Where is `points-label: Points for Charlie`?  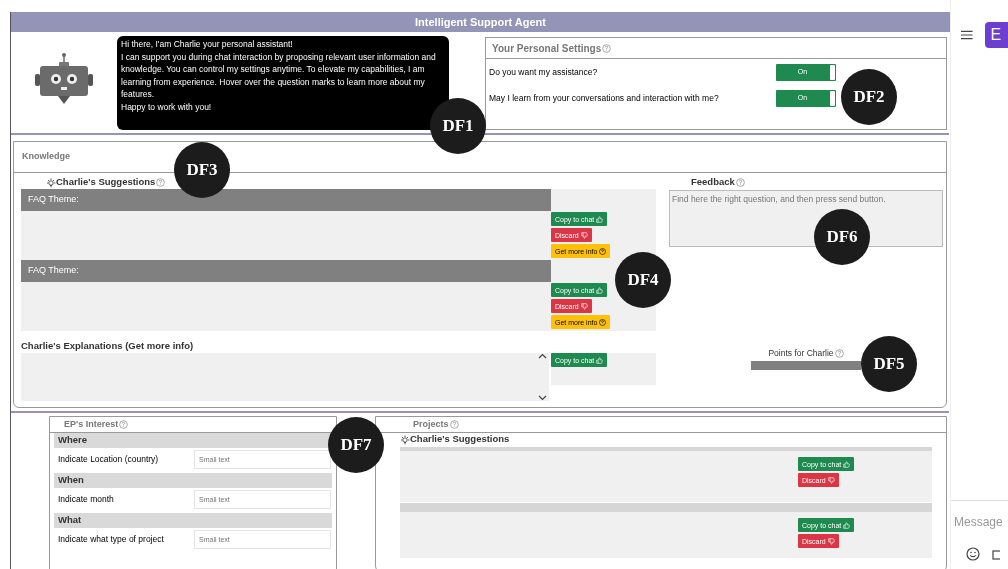
points-label: Points for Charlie is located at coordinates (801, 353).